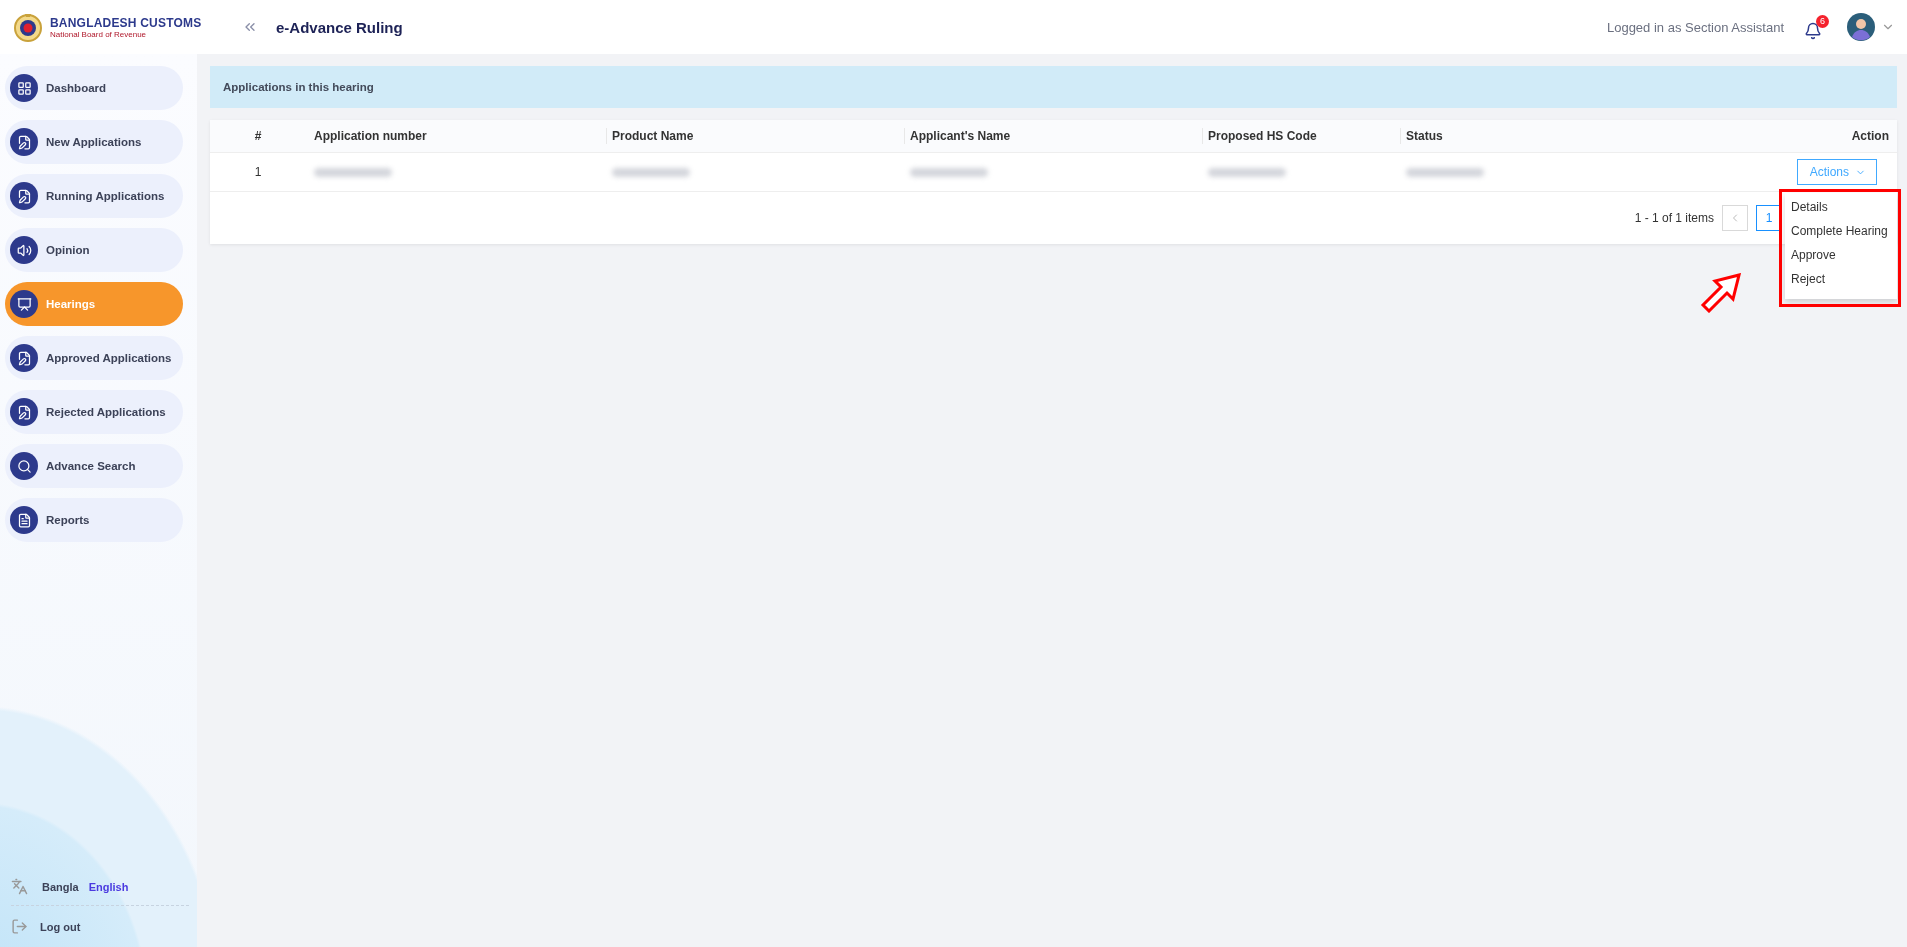 Image resolution: width=1907 pixels, height=947 pixels. Describe the element at coordinates (1861, 27) in the screenshot. I see `user-avatar` at that location.